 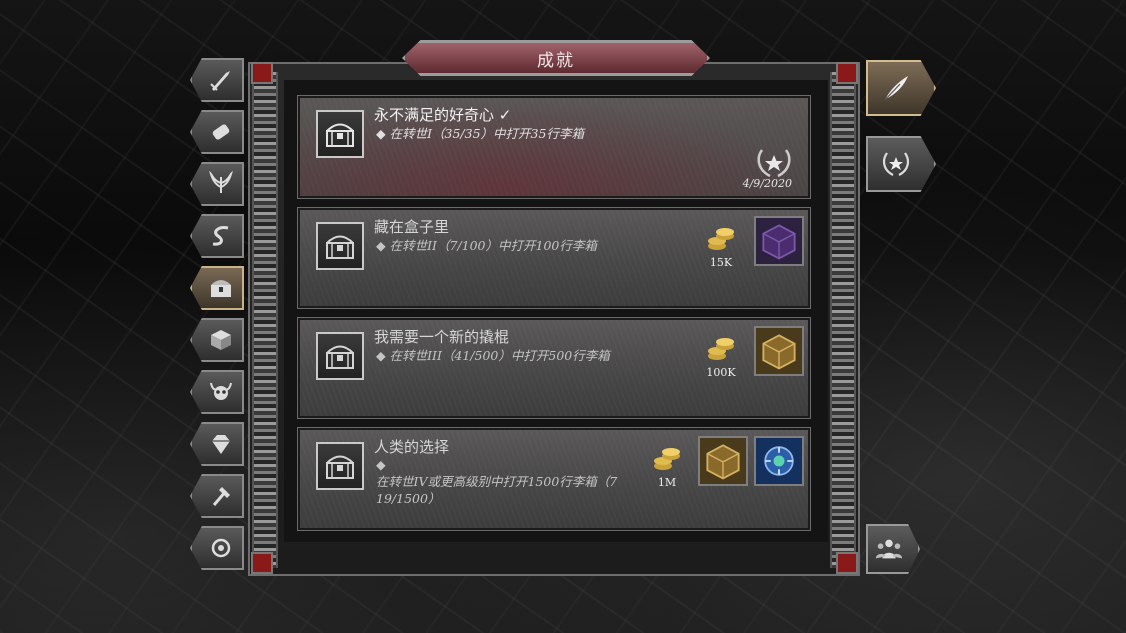 What do you see at coordinates (442, 337) in the screenshot?
I see `achievement-title: 我需要一个新的撬棍` at bounding box center [442, 337].